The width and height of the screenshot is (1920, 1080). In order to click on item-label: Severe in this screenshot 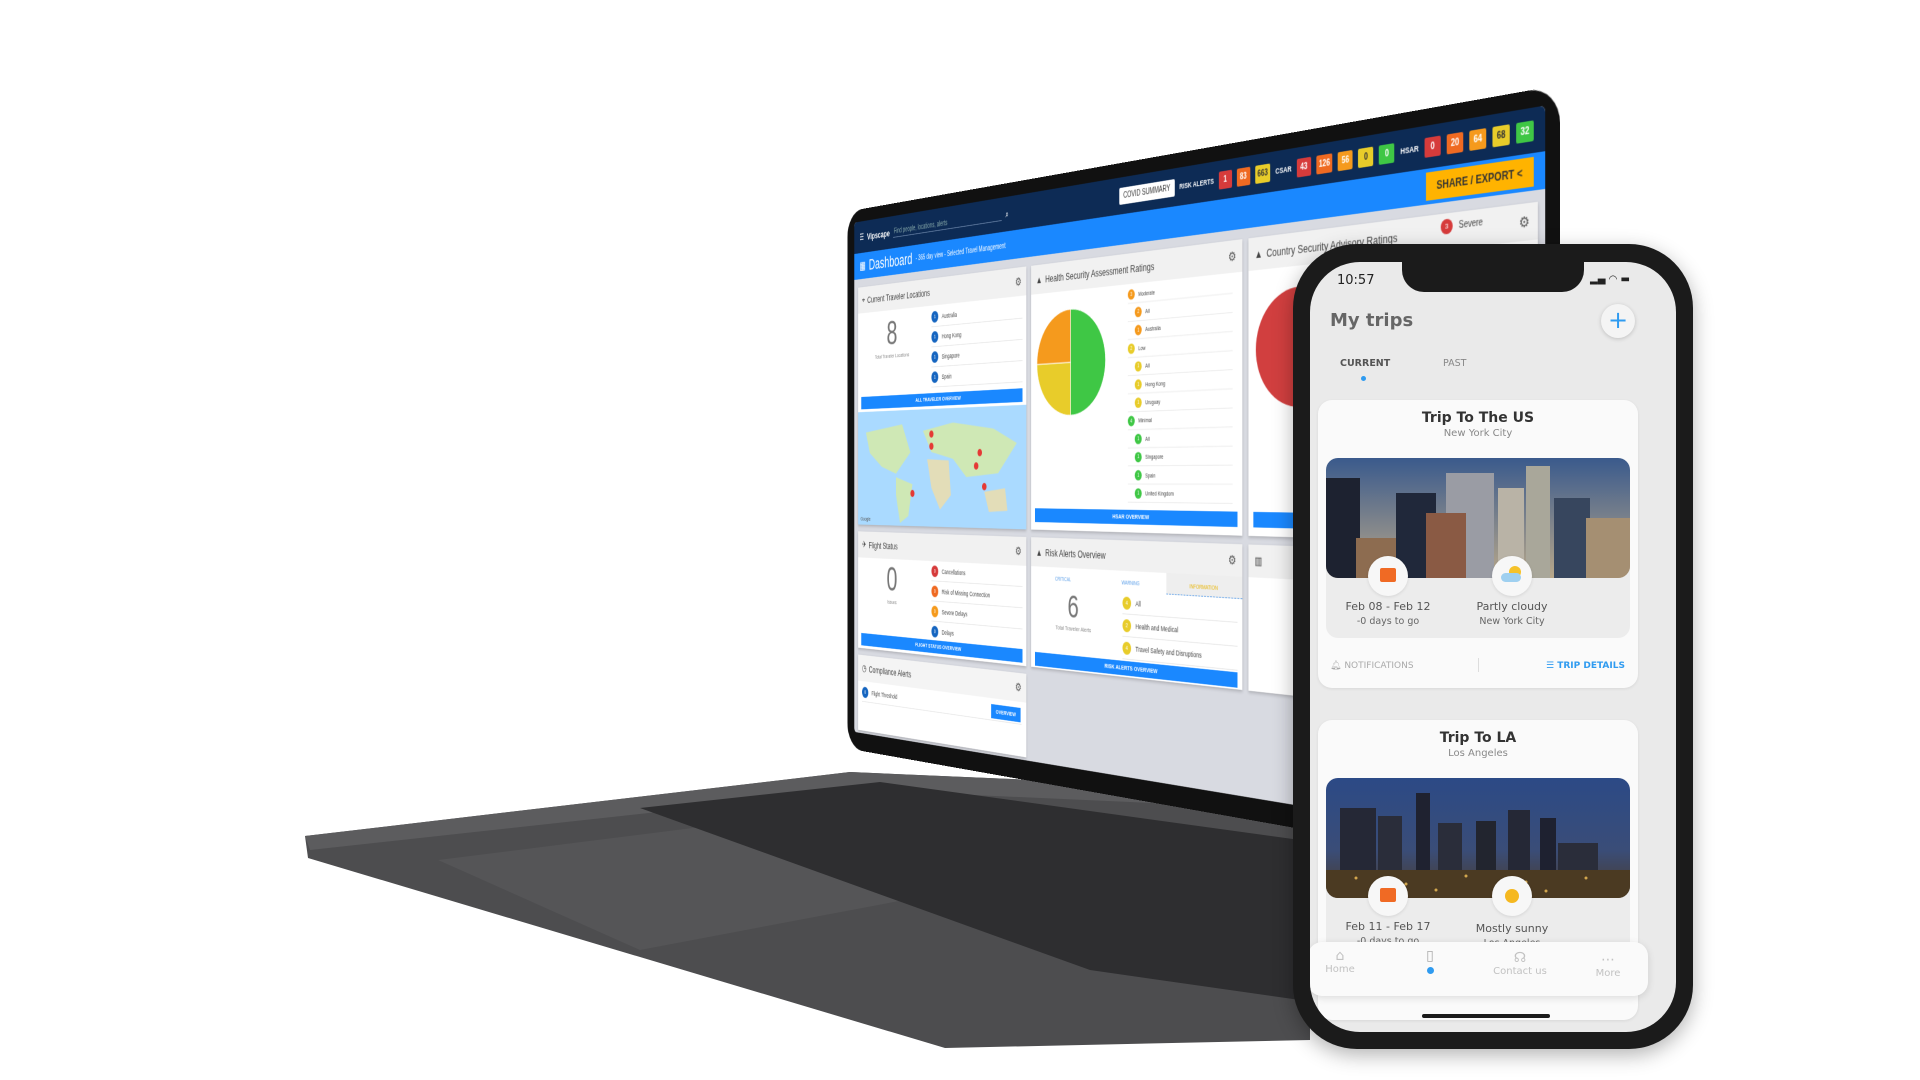, I will do `click(1471, 223)`.